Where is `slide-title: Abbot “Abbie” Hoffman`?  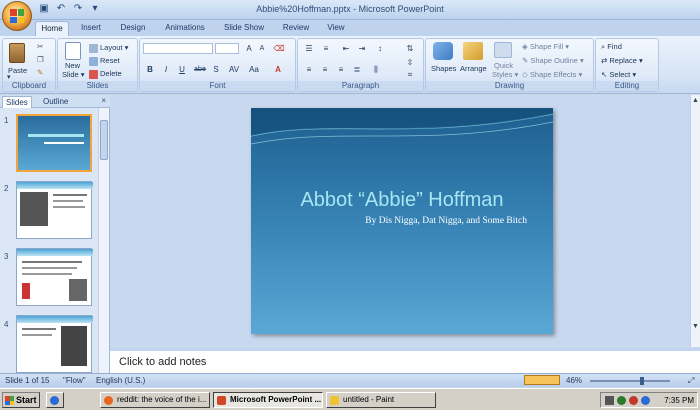
slide-title: Abbot “Abbie” Hoffman is located at coordinates (402, 200).